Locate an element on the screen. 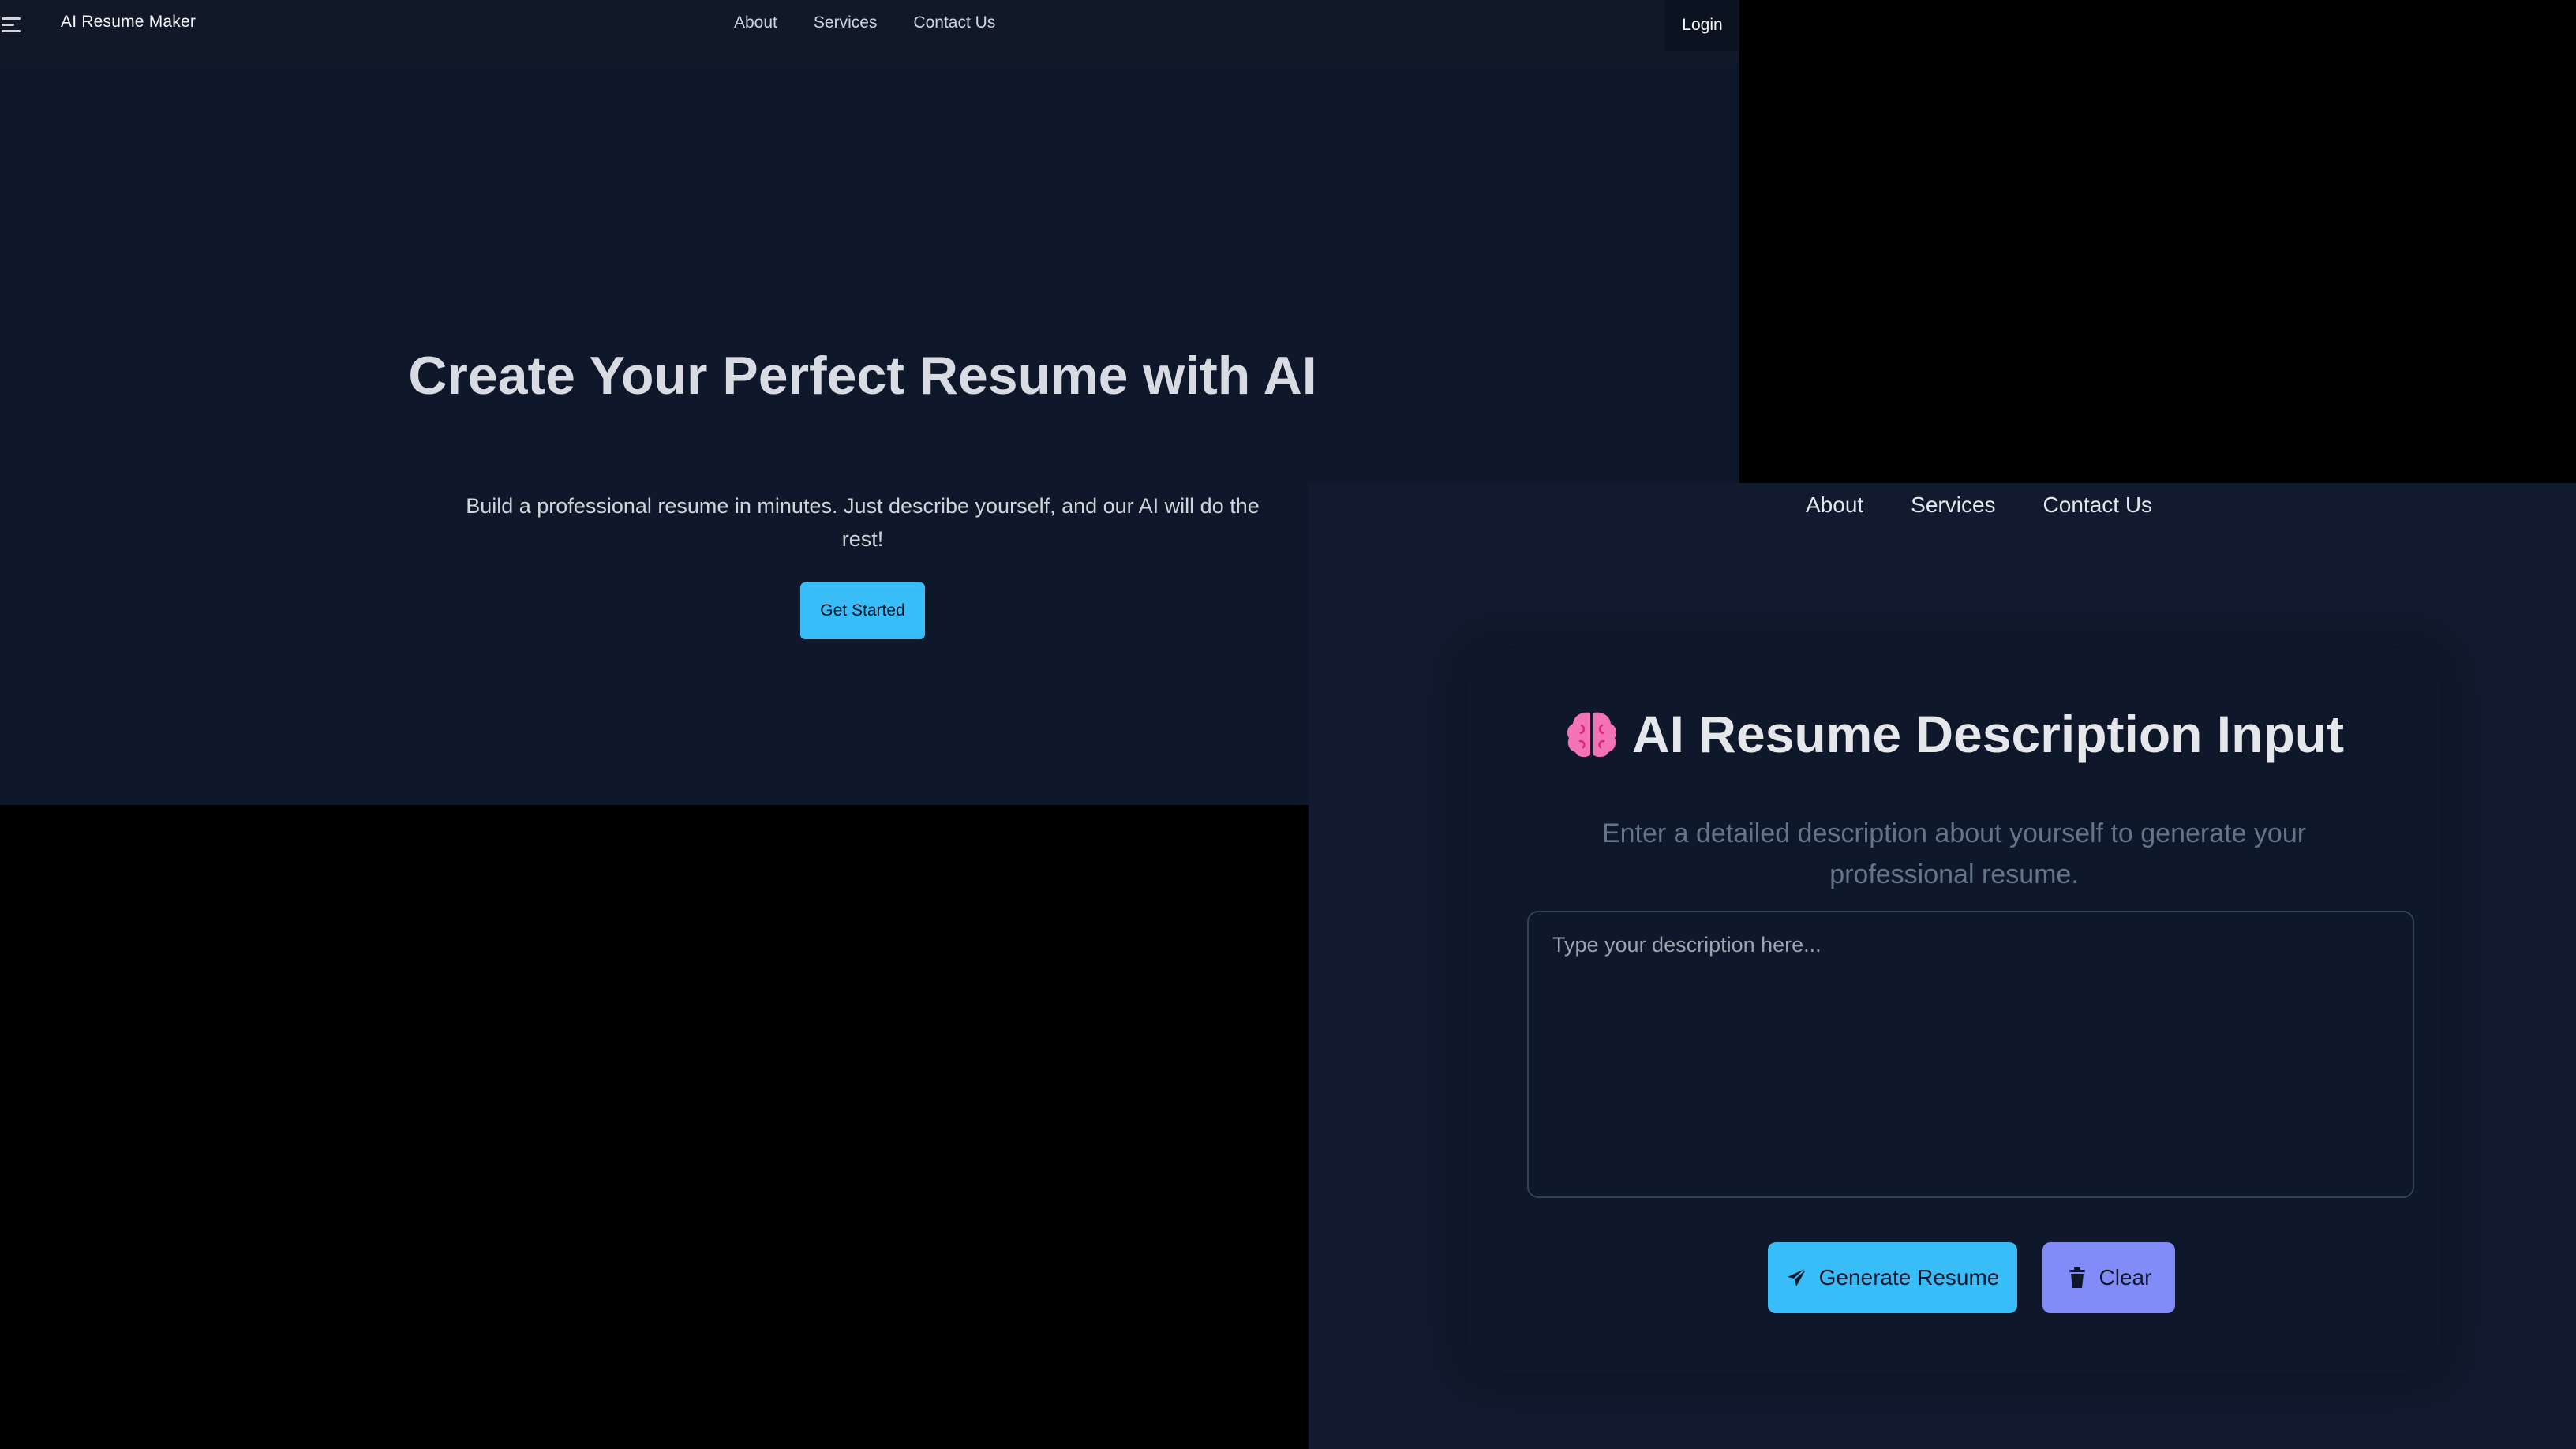 The image size is (2576, 1449). paper-plane-icon is located at coordinates (1797, 1276).